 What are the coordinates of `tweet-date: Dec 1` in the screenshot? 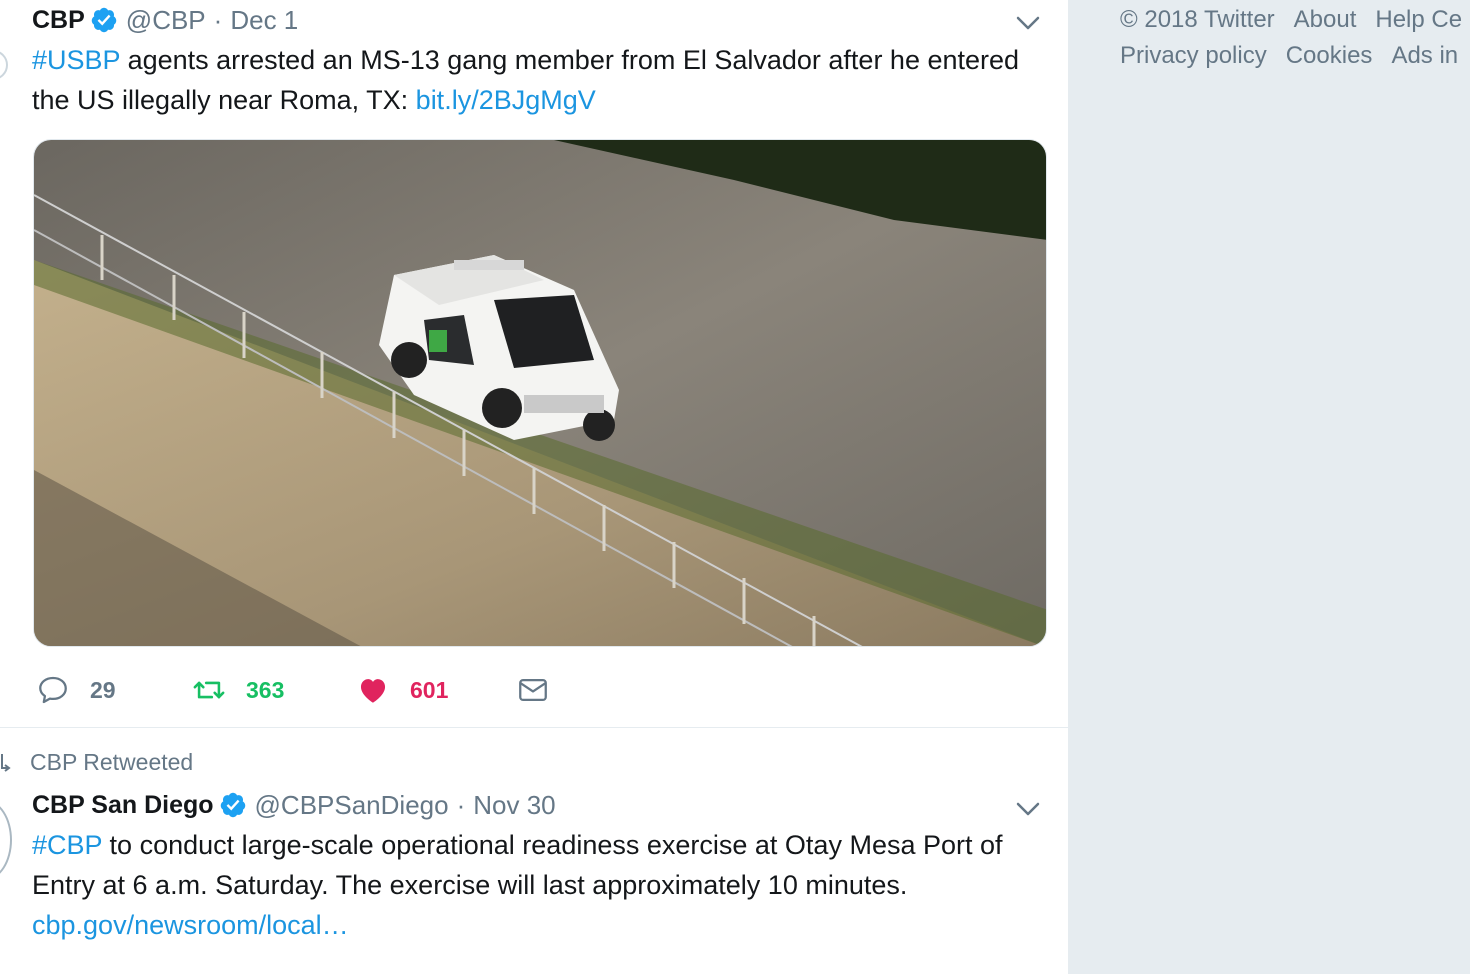 It's located at (264, 20).